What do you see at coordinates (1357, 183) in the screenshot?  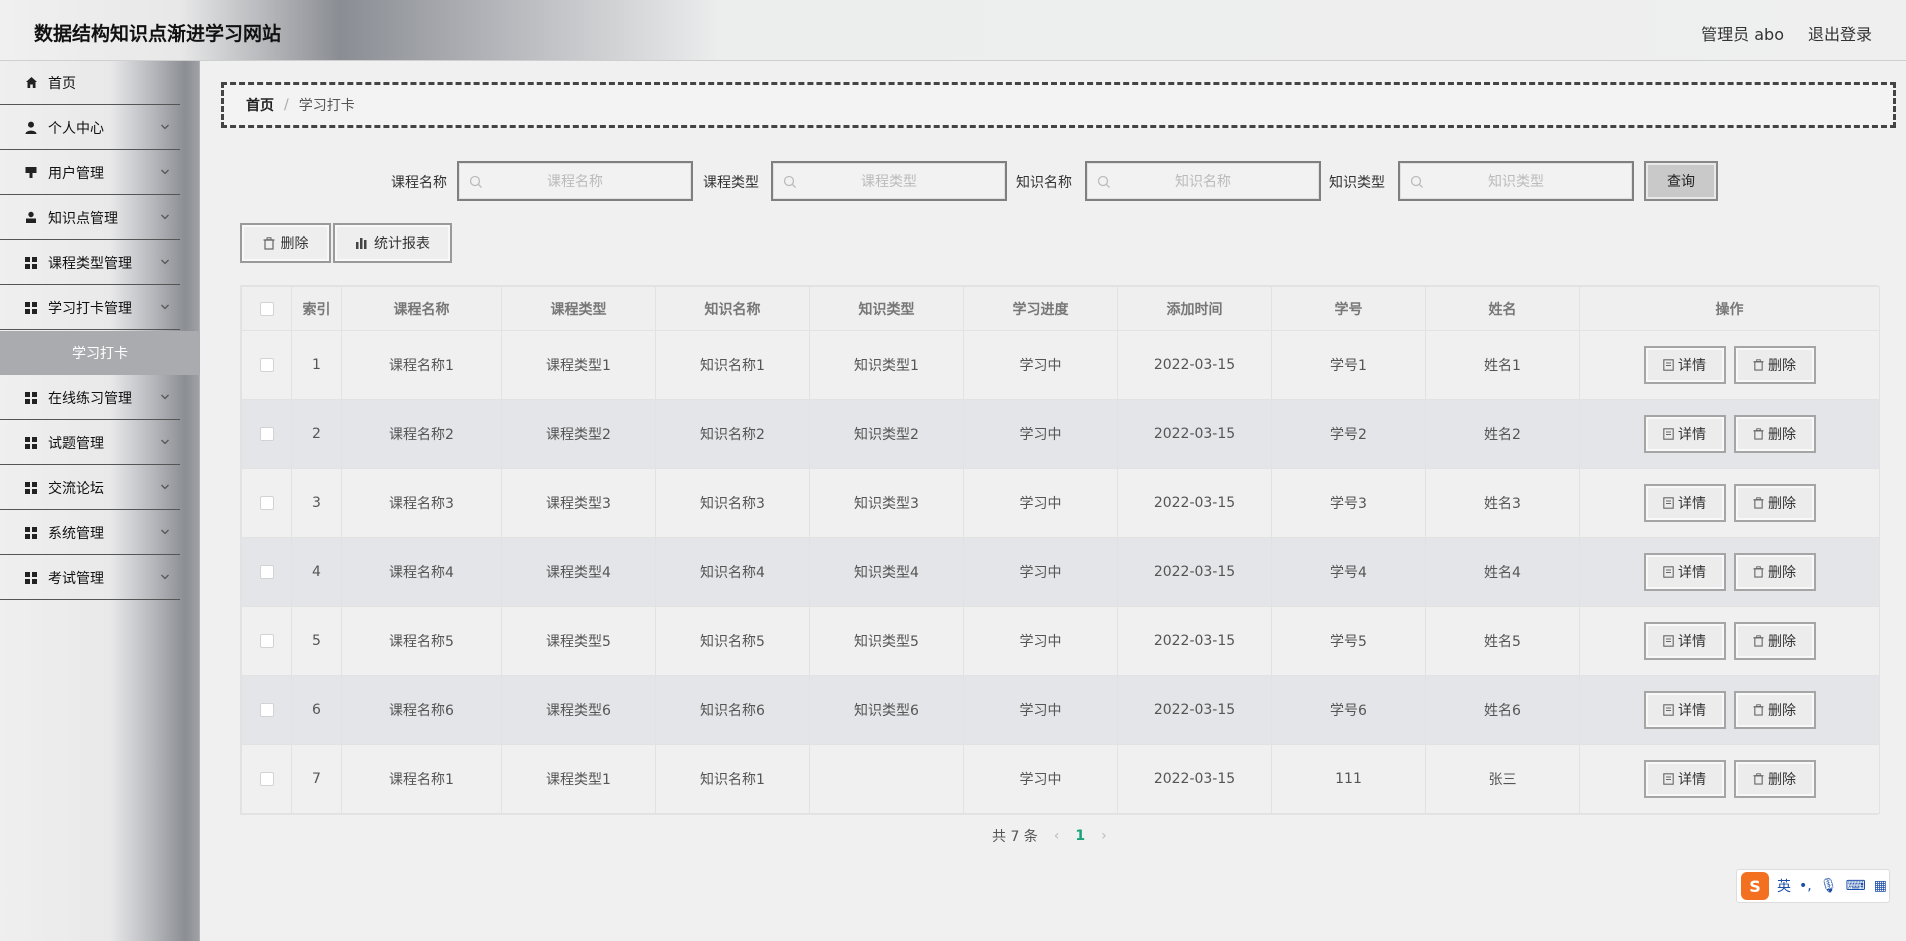 I see `knowledge-type-label: 知识类型` at bounding box center [1357, 183].